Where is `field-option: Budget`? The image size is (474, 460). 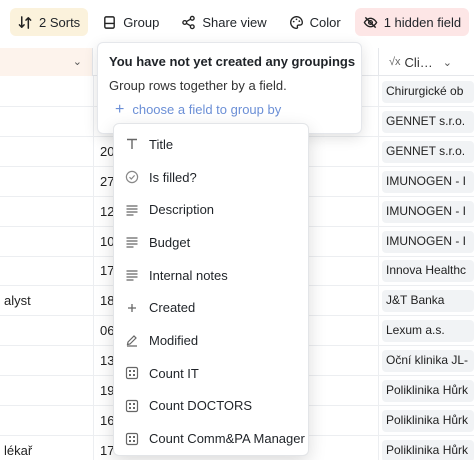 field-option: Budget is located at coordinates (211, 242).